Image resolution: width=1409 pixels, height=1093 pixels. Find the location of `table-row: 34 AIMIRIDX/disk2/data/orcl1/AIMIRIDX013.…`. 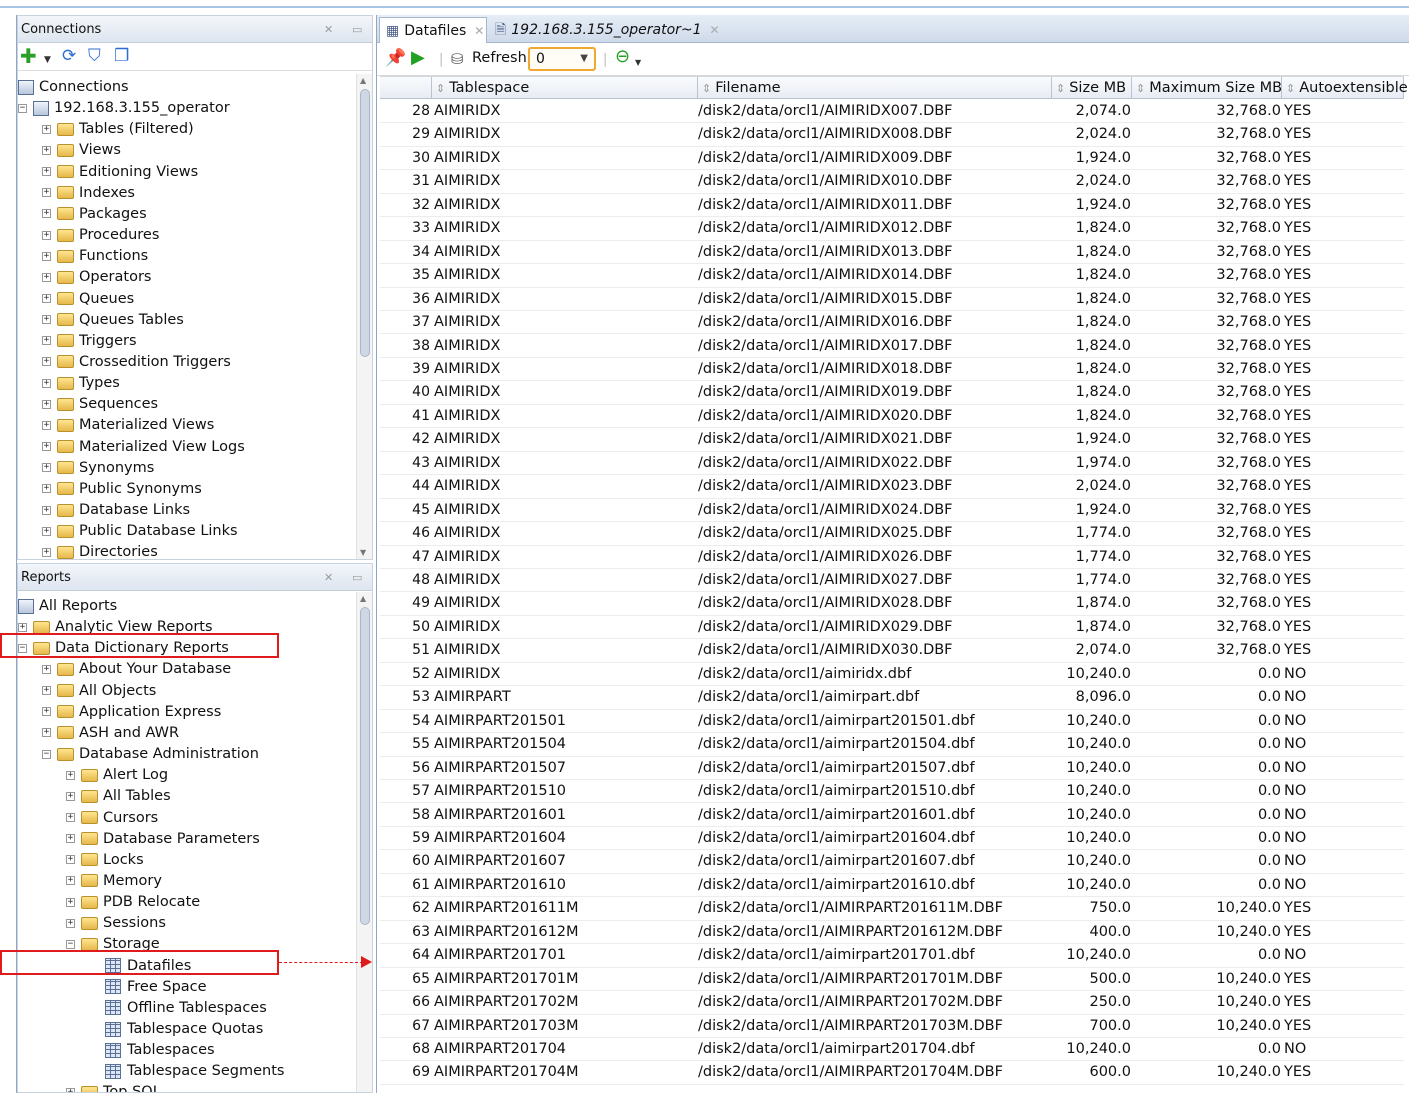

table-row: 34 AIMIRIDX/disk2/data/orcl1/AIMIRIDX013.… is located at coordinates (892, 253).